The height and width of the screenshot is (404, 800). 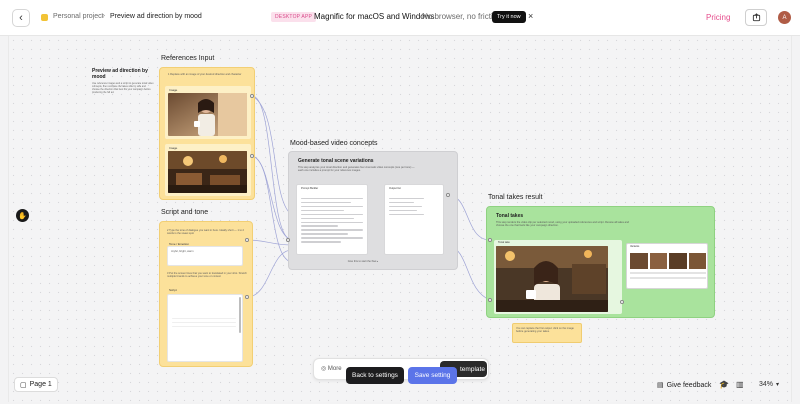 What do you see at coordinates (515, 197) in the screenshot?
I see `tonal-takes-label: Tonal takes result` at bounding box center [515, 197].